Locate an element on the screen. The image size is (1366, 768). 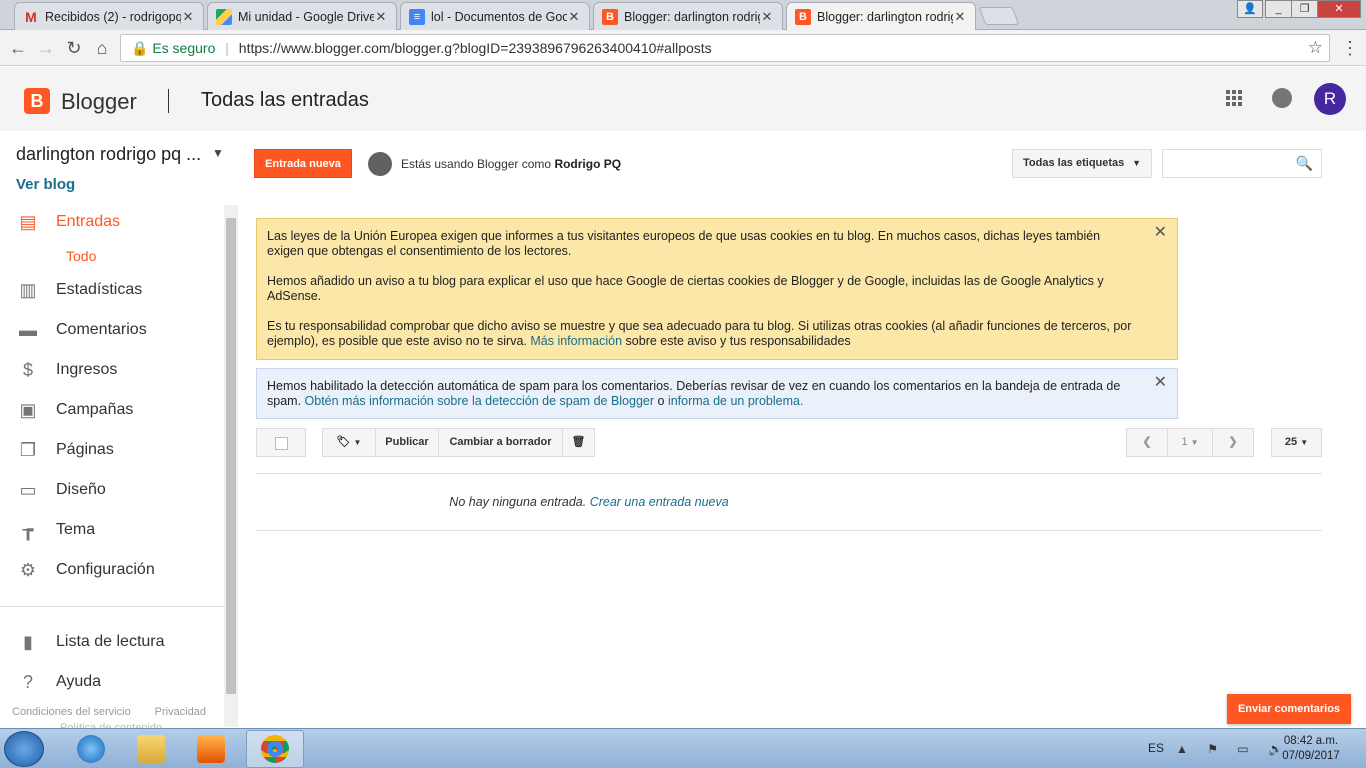
select-all-checkbox is located at coordinates (281, 442).